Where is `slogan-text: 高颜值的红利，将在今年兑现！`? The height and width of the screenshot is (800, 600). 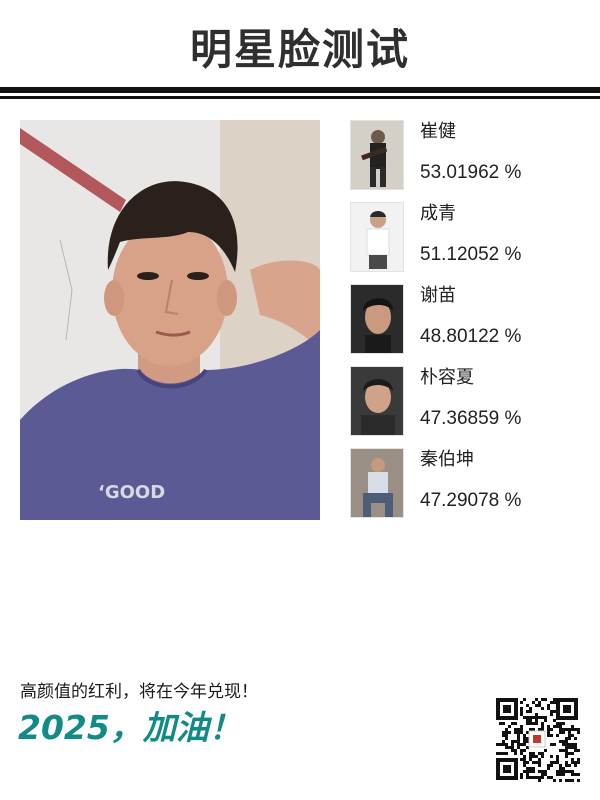 slogan-text: 高颜值的红利，将在今年兑现！ is located at coordinates (139, 692).